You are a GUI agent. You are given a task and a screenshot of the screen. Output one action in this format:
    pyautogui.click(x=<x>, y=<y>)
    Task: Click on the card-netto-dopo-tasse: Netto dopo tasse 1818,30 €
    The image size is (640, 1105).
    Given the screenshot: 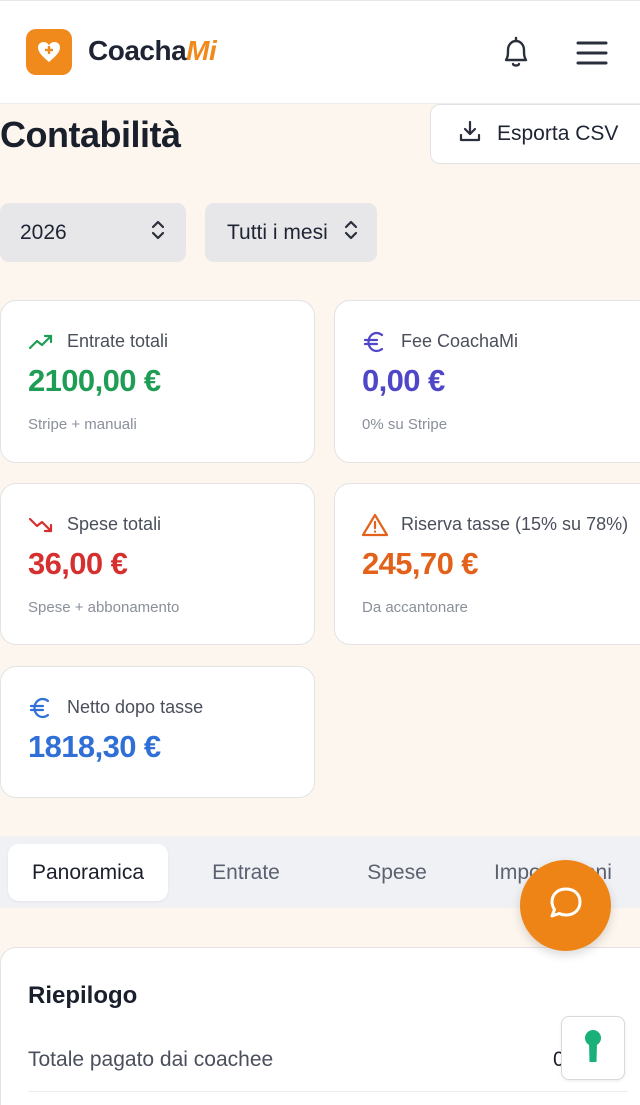 What is the action you would take?
    pyautogui.click(x=157, y=732)
    